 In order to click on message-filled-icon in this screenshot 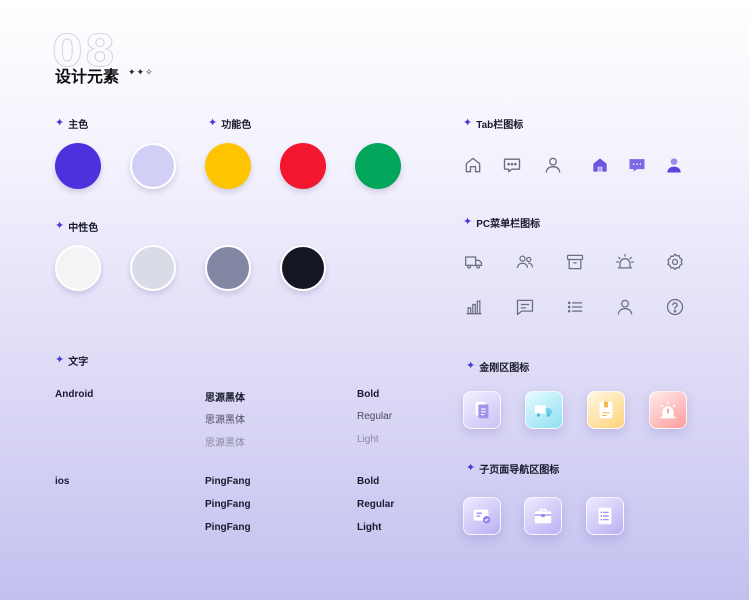, I will do `click(637, 165)`.